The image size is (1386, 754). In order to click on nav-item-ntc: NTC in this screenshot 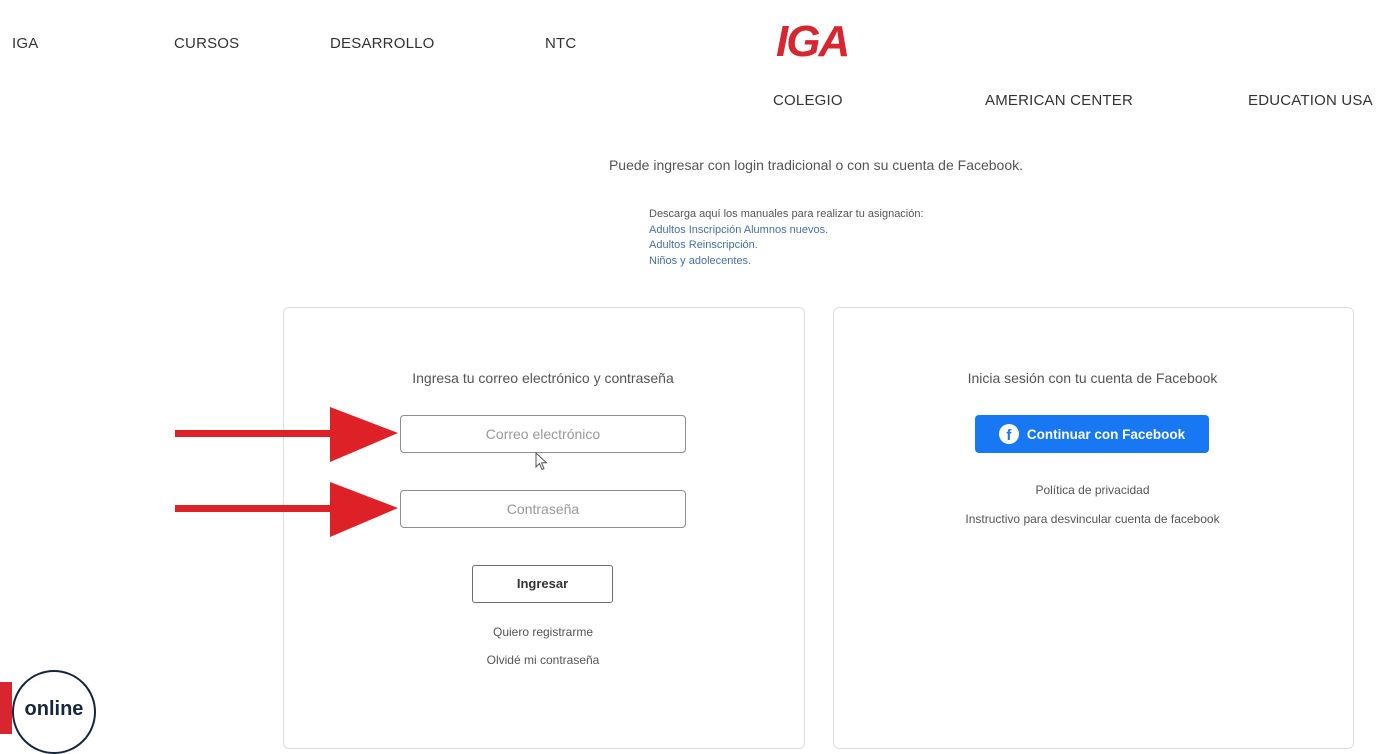, I will do `click(560, 43)`.